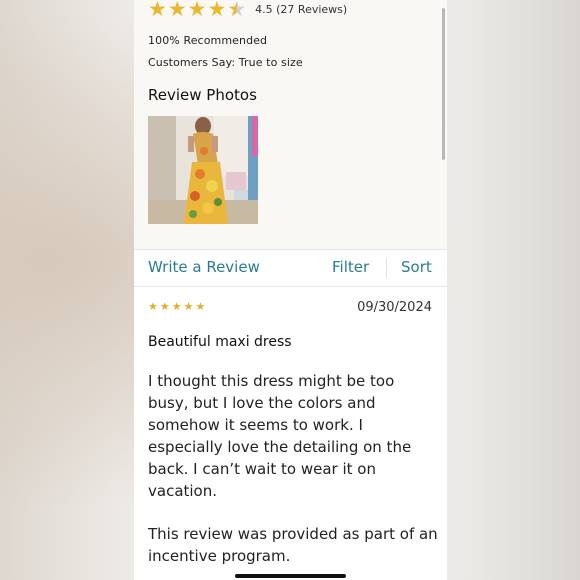  I want to click on review-photo-image, so click(203, 170).